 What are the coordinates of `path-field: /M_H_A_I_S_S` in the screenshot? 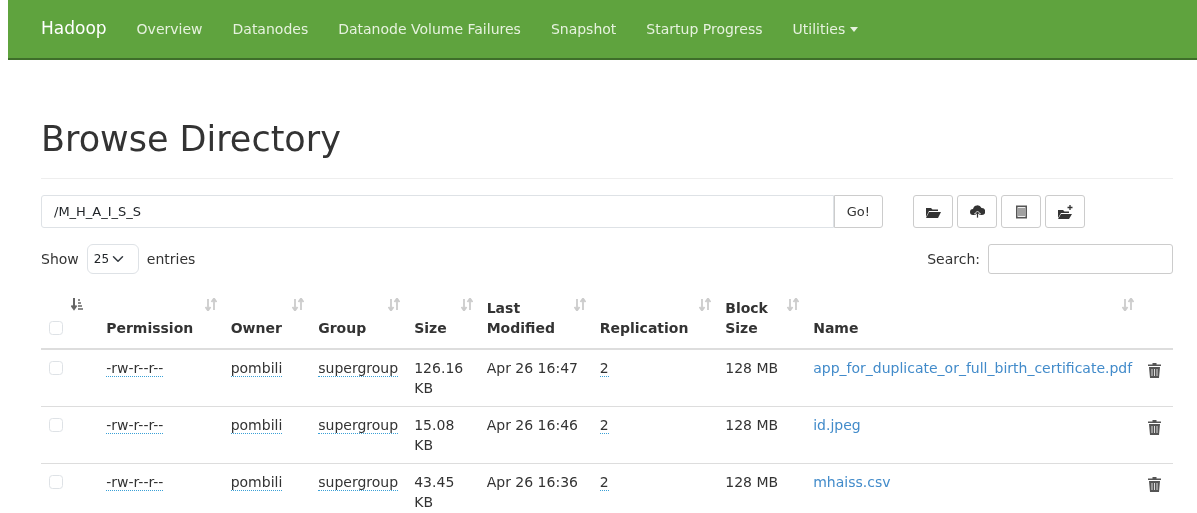 It's located at (437, 211).